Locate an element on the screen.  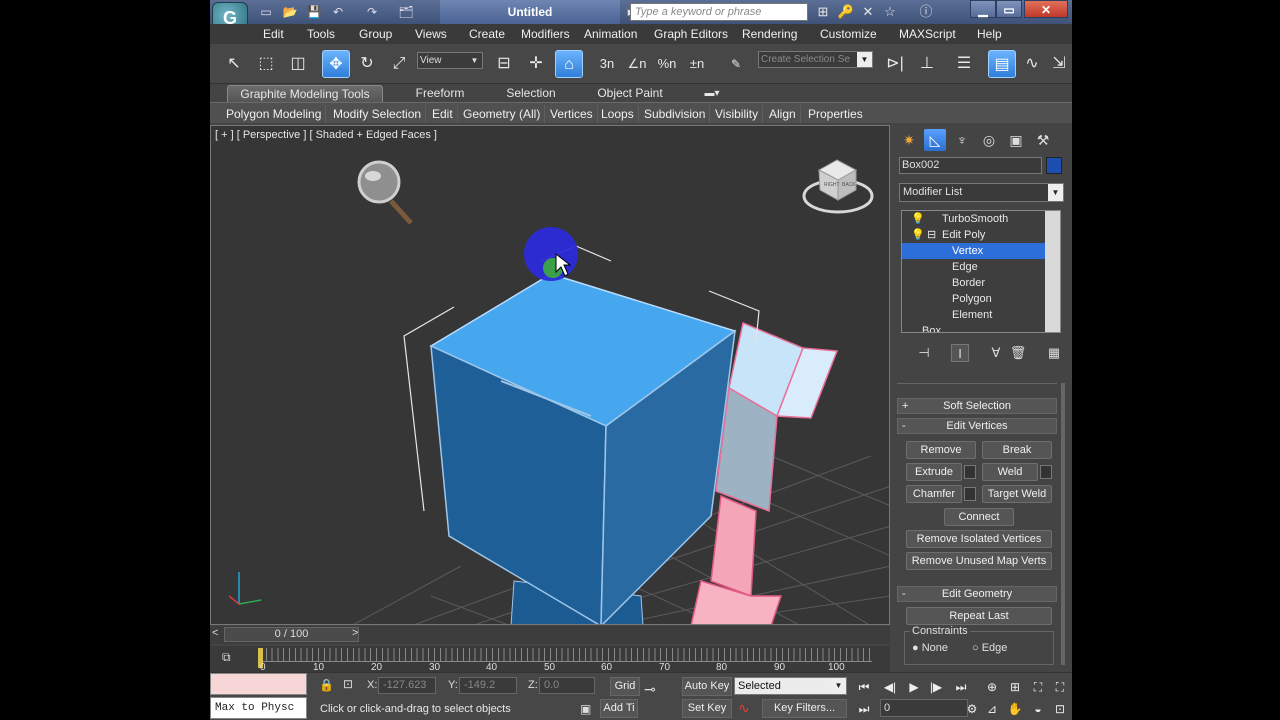
tab-graphite-modeling-tools: Graphite Modeling Tools is located at coordinates (305, 93).